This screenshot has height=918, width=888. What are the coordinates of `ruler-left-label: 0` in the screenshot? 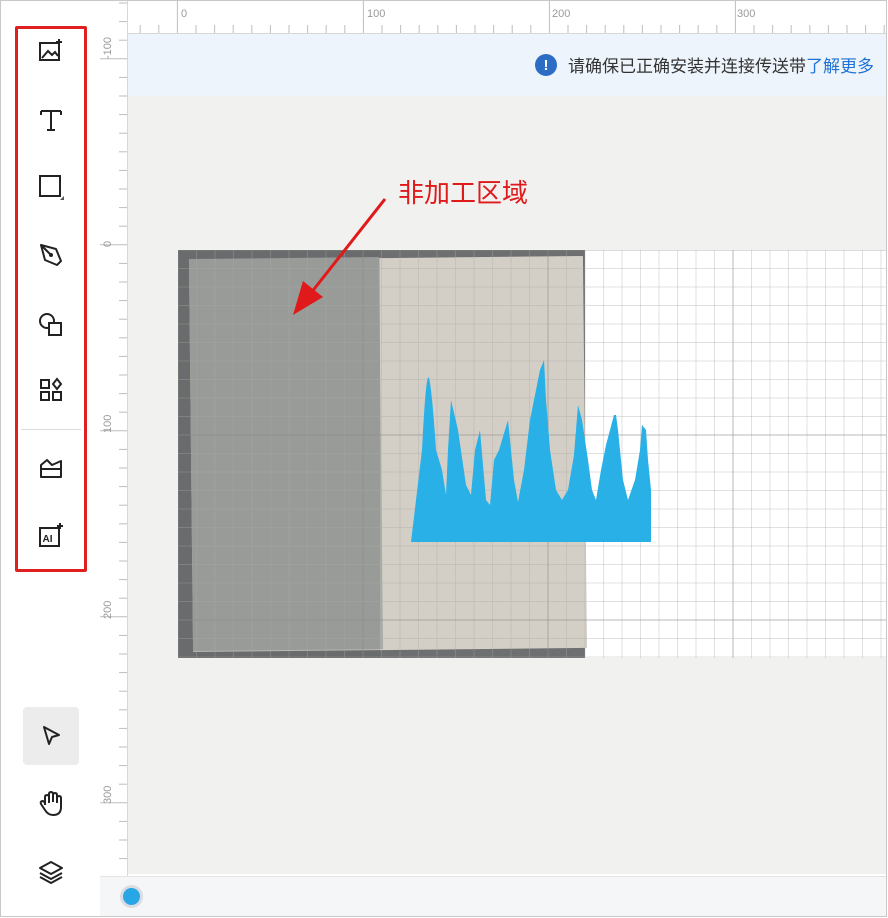 It's located at (108, 243).